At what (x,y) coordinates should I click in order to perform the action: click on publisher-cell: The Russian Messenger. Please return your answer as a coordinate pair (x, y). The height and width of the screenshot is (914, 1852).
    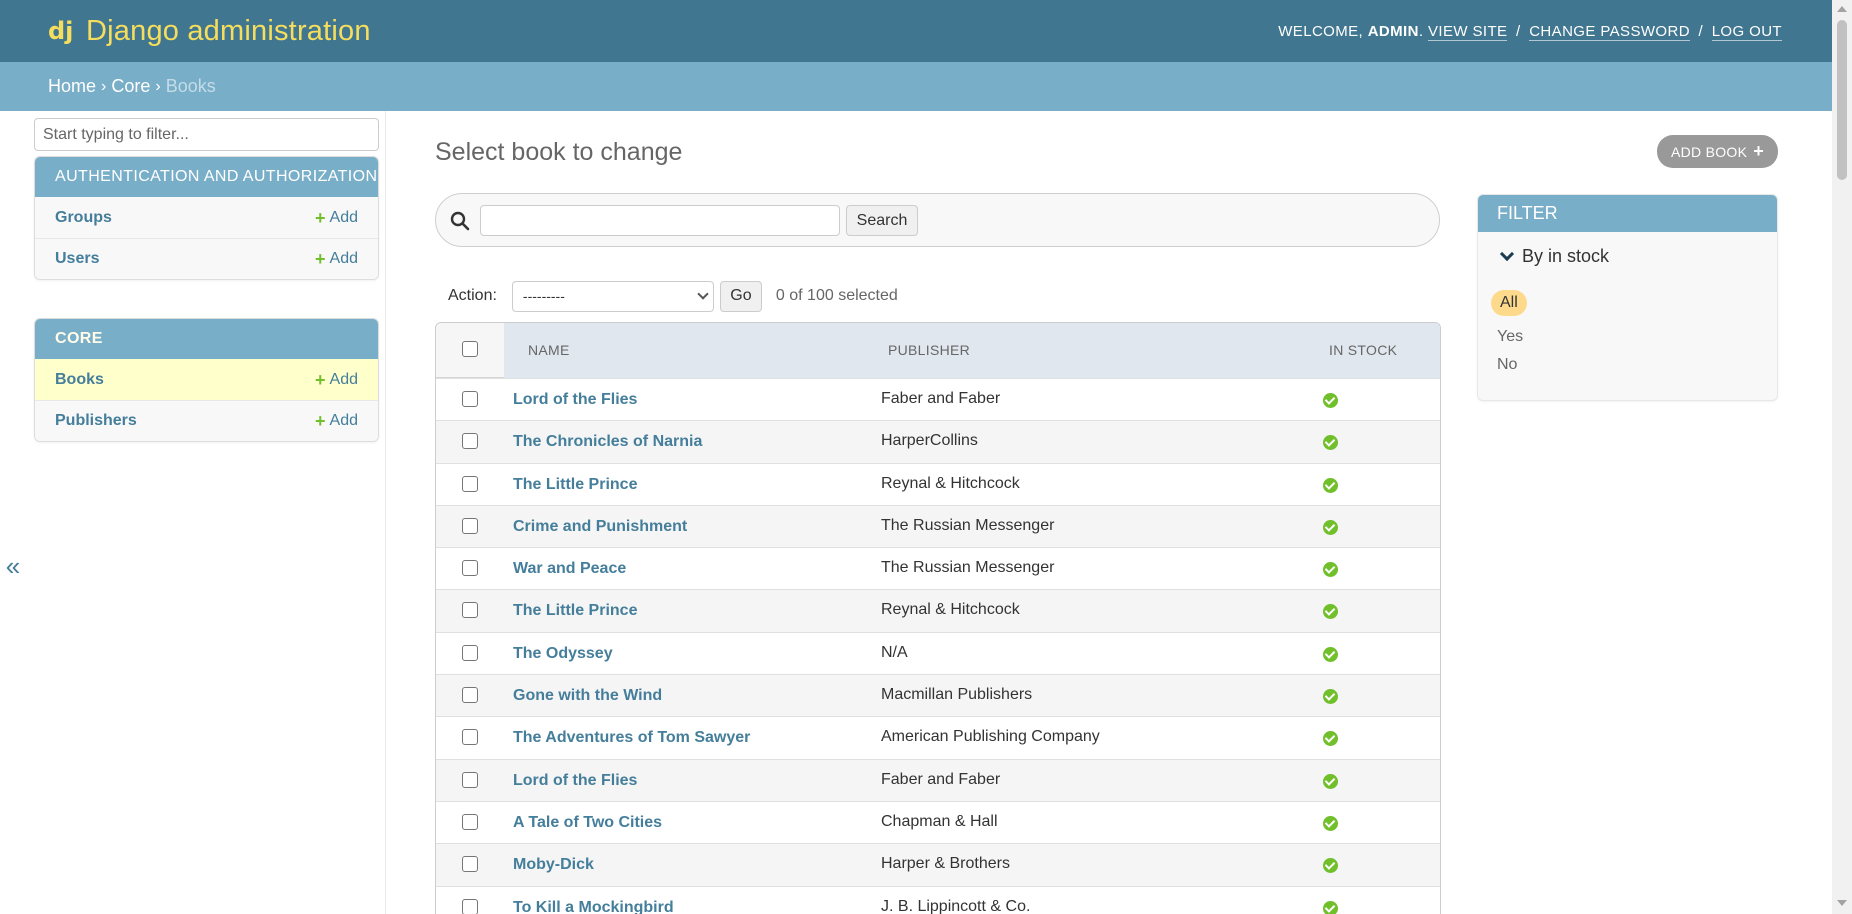
    Looking at the image, I should click on (968, 525).